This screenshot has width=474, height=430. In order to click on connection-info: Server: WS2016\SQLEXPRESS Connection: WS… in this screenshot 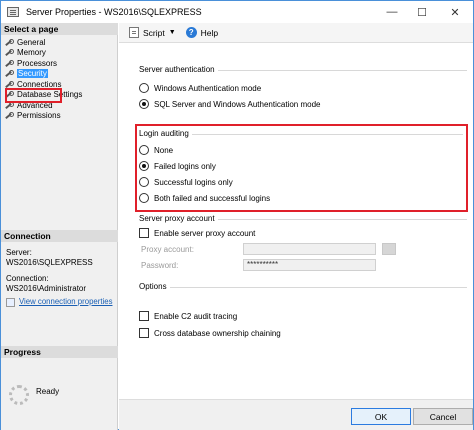, I will do `click(60, 277)`.